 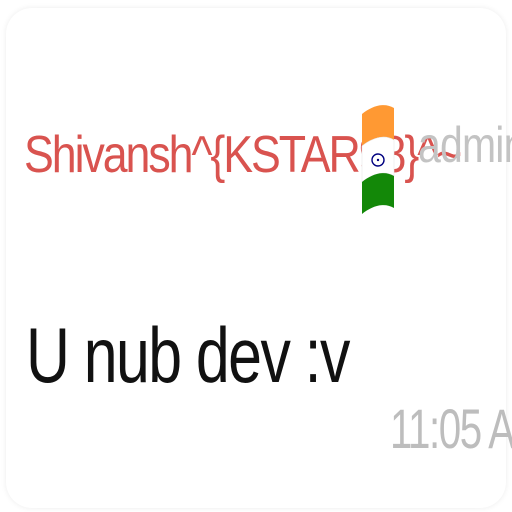 I want to click on message-timestamp: 11:05 AM, so click(x=451, y=428).